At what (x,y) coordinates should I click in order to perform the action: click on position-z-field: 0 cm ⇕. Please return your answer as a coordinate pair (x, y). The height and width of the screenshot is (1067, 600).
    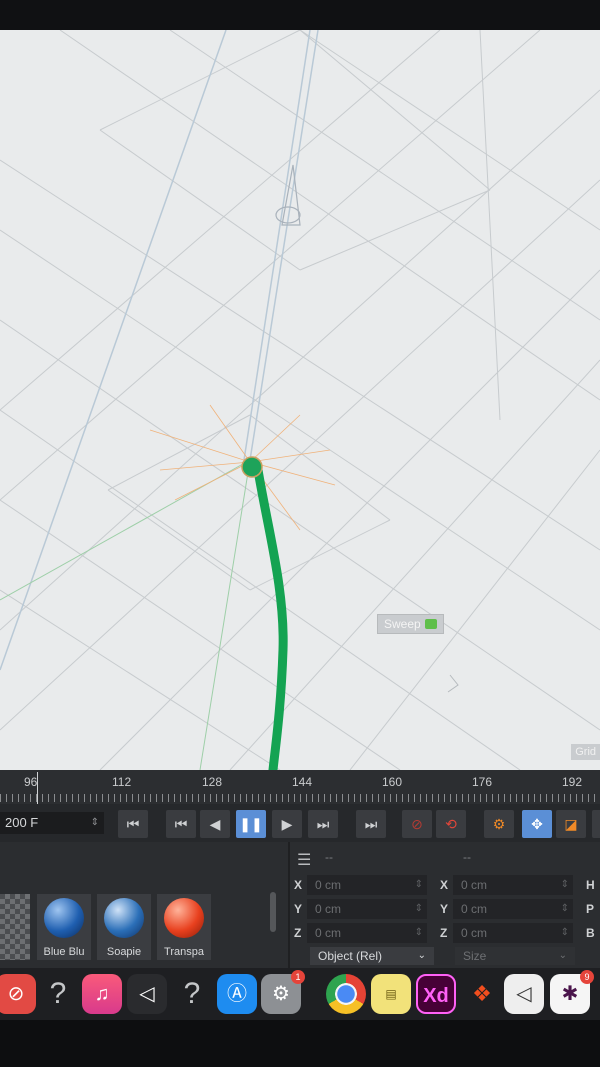
    Looking at the image, I should click on (367, 933).